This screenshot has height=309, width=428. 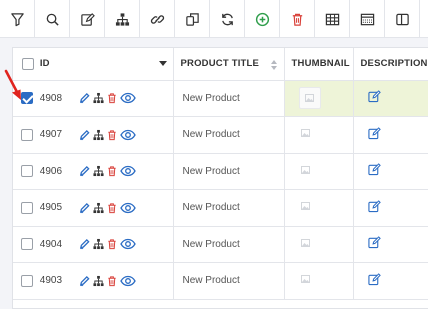 I want to click on caret-down-icon, so click(x=162, y=64).